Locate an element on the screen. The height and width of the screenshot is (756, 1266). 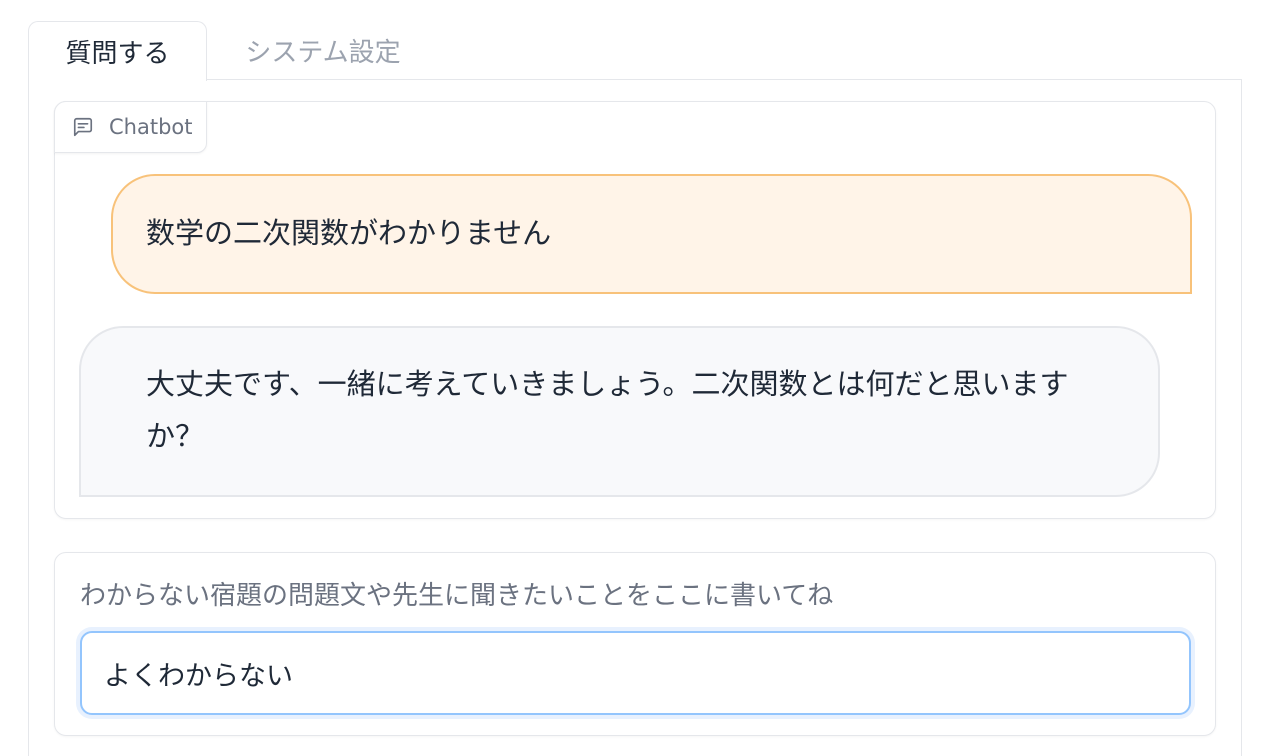
question-input: よくわからない is located at coordinates (635, 673).